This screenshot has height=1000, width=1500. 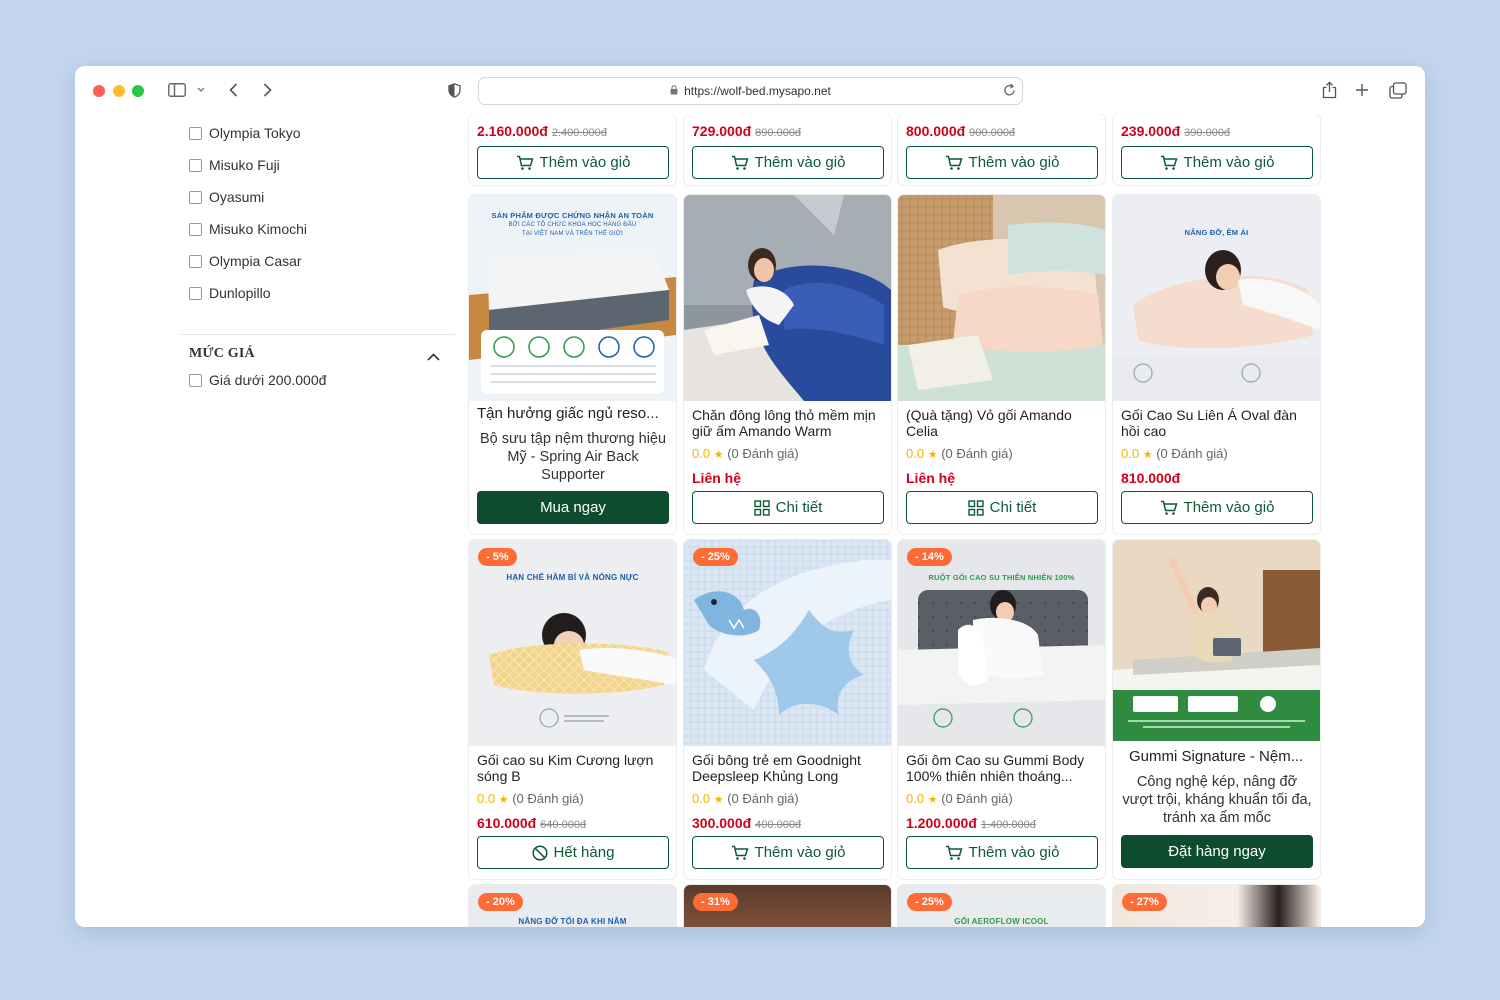 I want to click on out-of-stock-button: Hết hàng, so click(x=573, y=852).